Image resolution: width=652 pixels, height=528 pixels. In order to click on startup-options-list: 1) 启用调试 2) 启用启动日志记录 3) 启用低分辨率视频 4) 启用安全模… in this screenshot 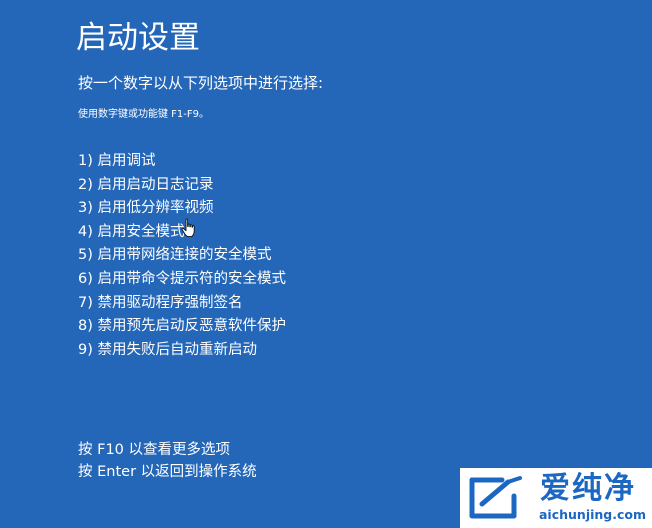, I will do `click(182, 256)`.